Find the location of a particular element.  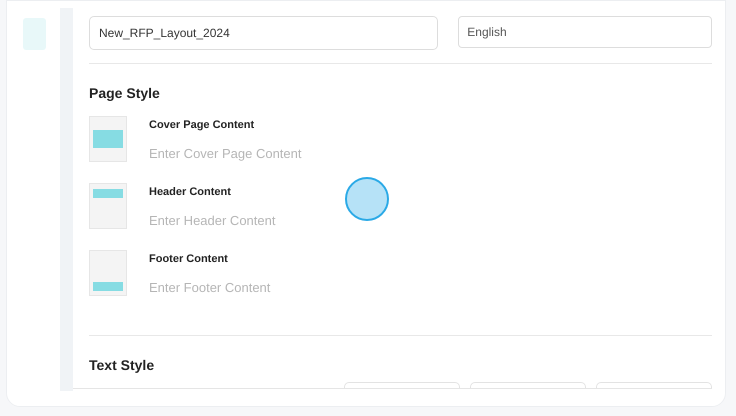

section-title: Page Style is located at coordinates (125, 93).